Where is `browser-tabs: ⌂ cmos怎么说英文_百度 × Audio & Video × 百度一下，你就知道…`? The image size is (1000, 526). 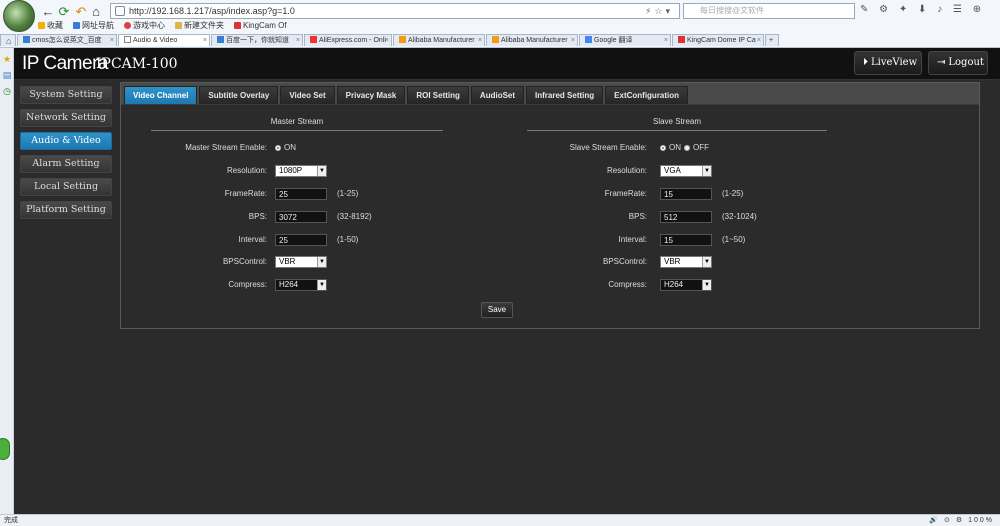
browser-tabs: ⌂ cmos怎么说英文_百度 × Audio & Video × 百度一下，你就知道… is located at coordinates (500, 40).